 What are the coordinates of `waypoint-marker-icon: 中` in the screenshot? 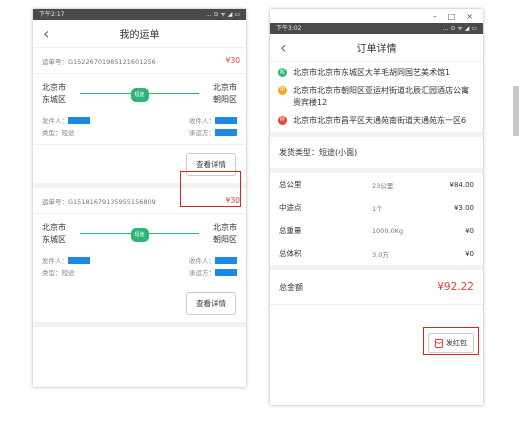 It's located at (282, 90).